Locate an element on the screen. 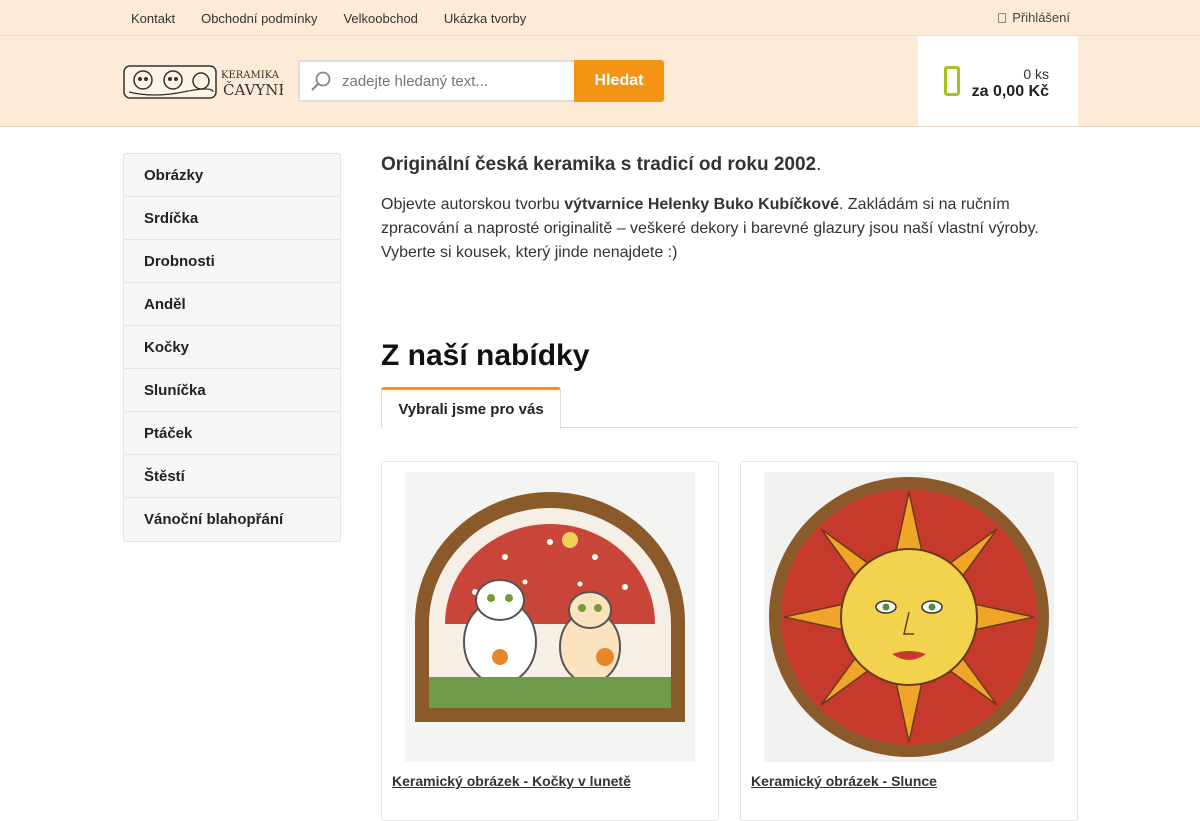 The height and width of the screenshot is (821, 1200). search-button: Hledat is located at coordinates (619, 81).